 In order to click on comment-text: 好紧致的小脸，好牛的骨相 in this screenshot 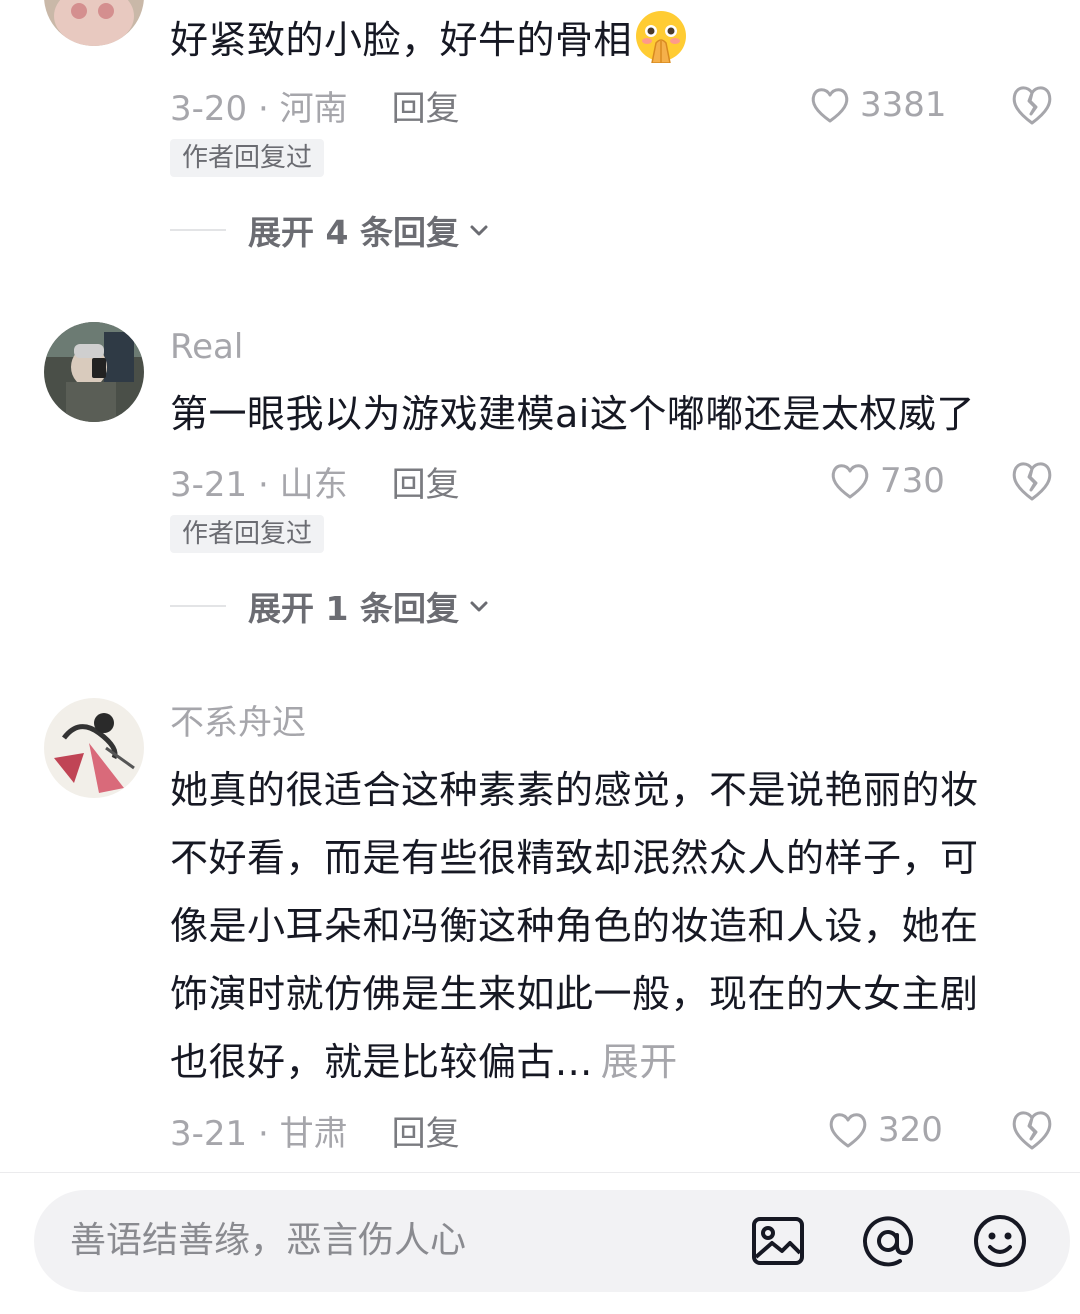, I will do `click(429, 40)`.